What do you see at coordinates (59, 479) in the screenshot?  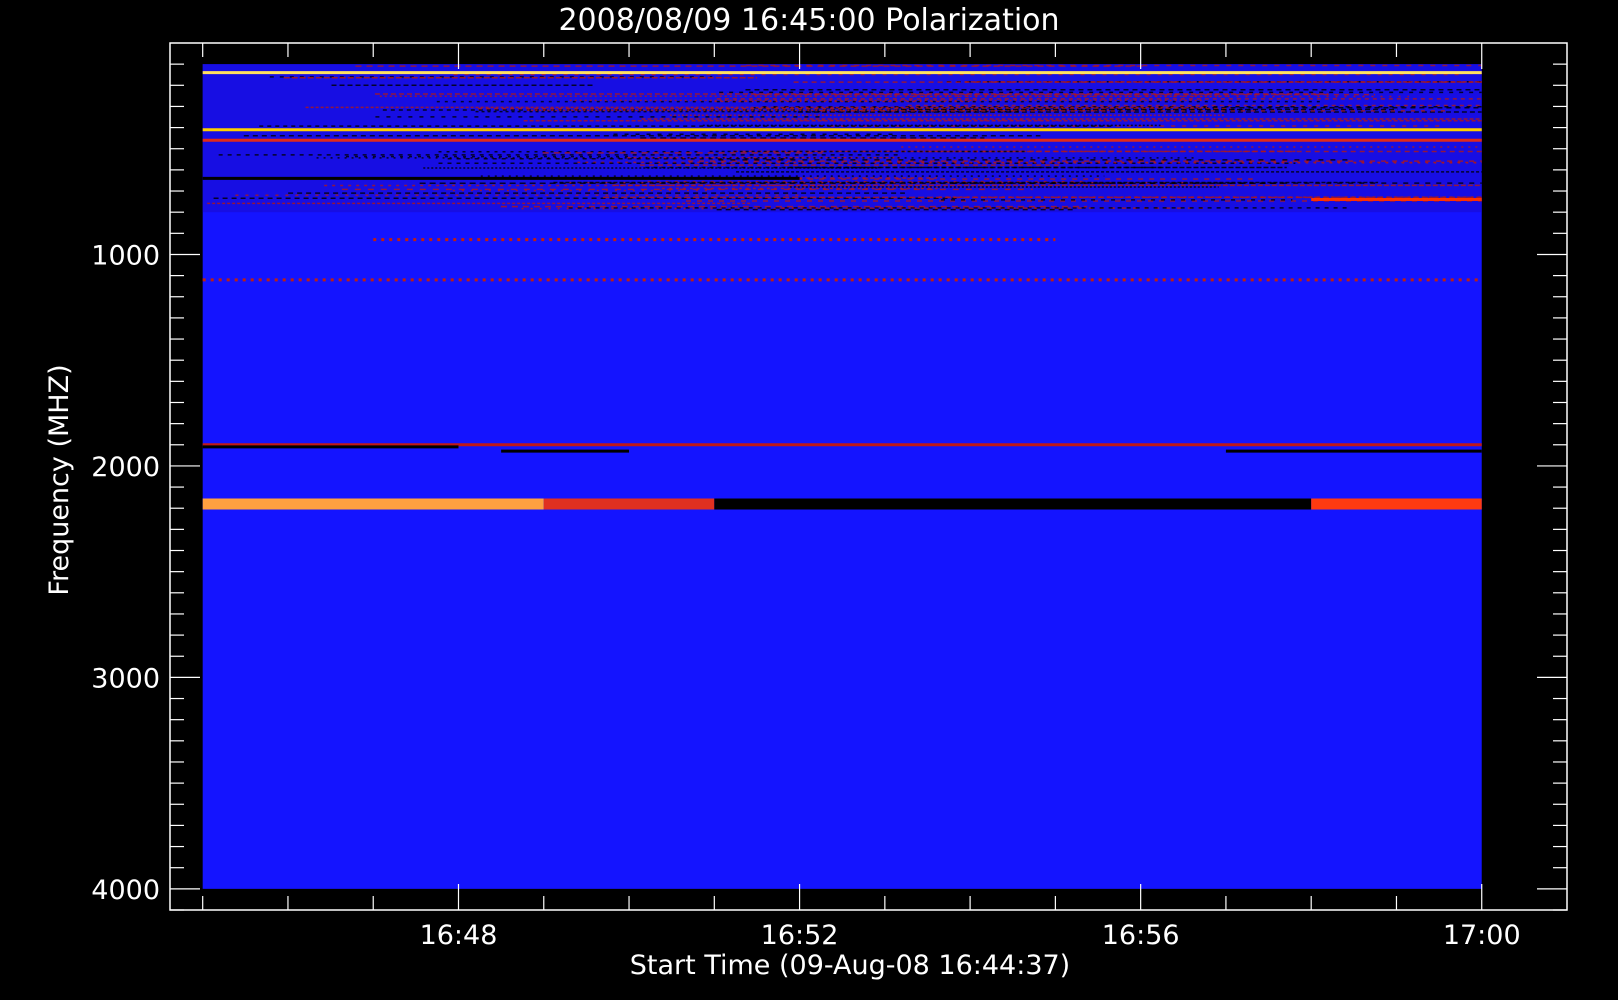 I see `y-axis-label: Frequency (MHZ)` at bounding box center [59, 479].